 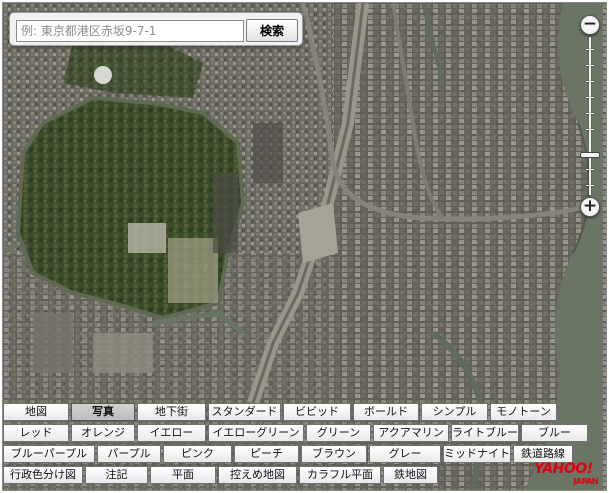 What do you see at coordinates (266, 454) in the screenshot?
I see `style-button: ピーチ` at bounding box center [266, 454].